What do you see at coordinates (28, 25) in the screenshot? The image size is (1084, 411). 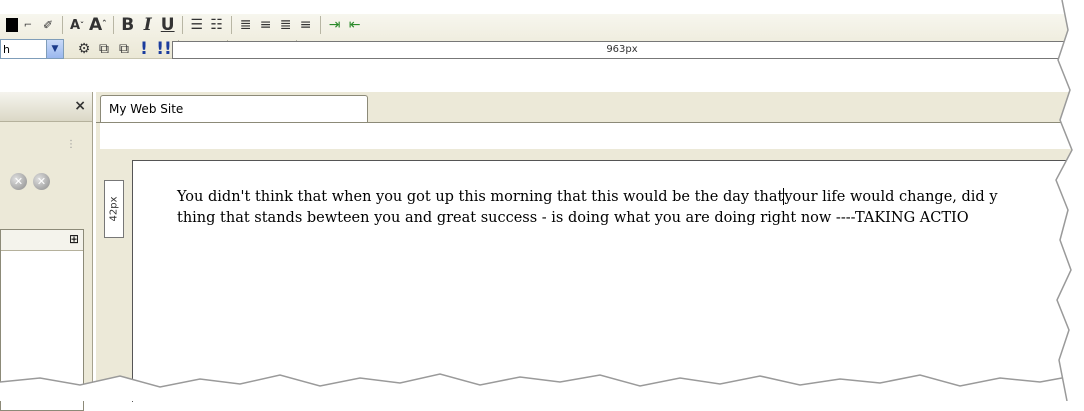 I see `color-dropdown-icon: ⌐` at bounding box center [28, 25].